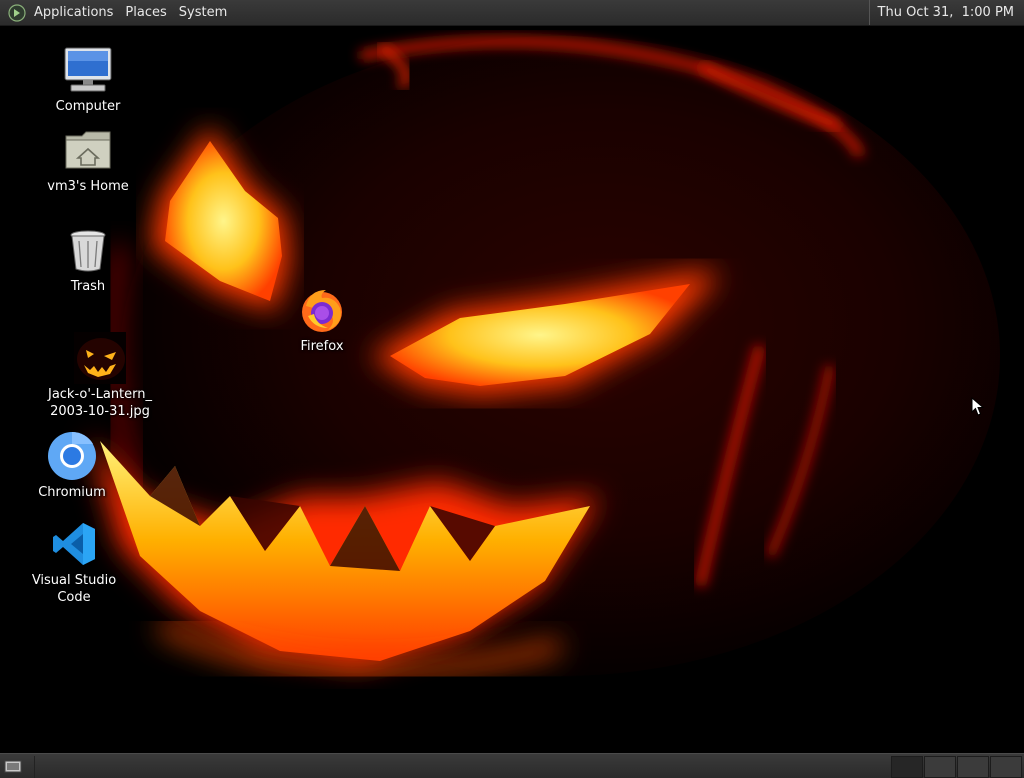 Image resolution: width=1024 pixels, height=778 pixels. Describe the element at coordinates (145, 12) in the screenshot. I see `places-menu: Places` at that location.